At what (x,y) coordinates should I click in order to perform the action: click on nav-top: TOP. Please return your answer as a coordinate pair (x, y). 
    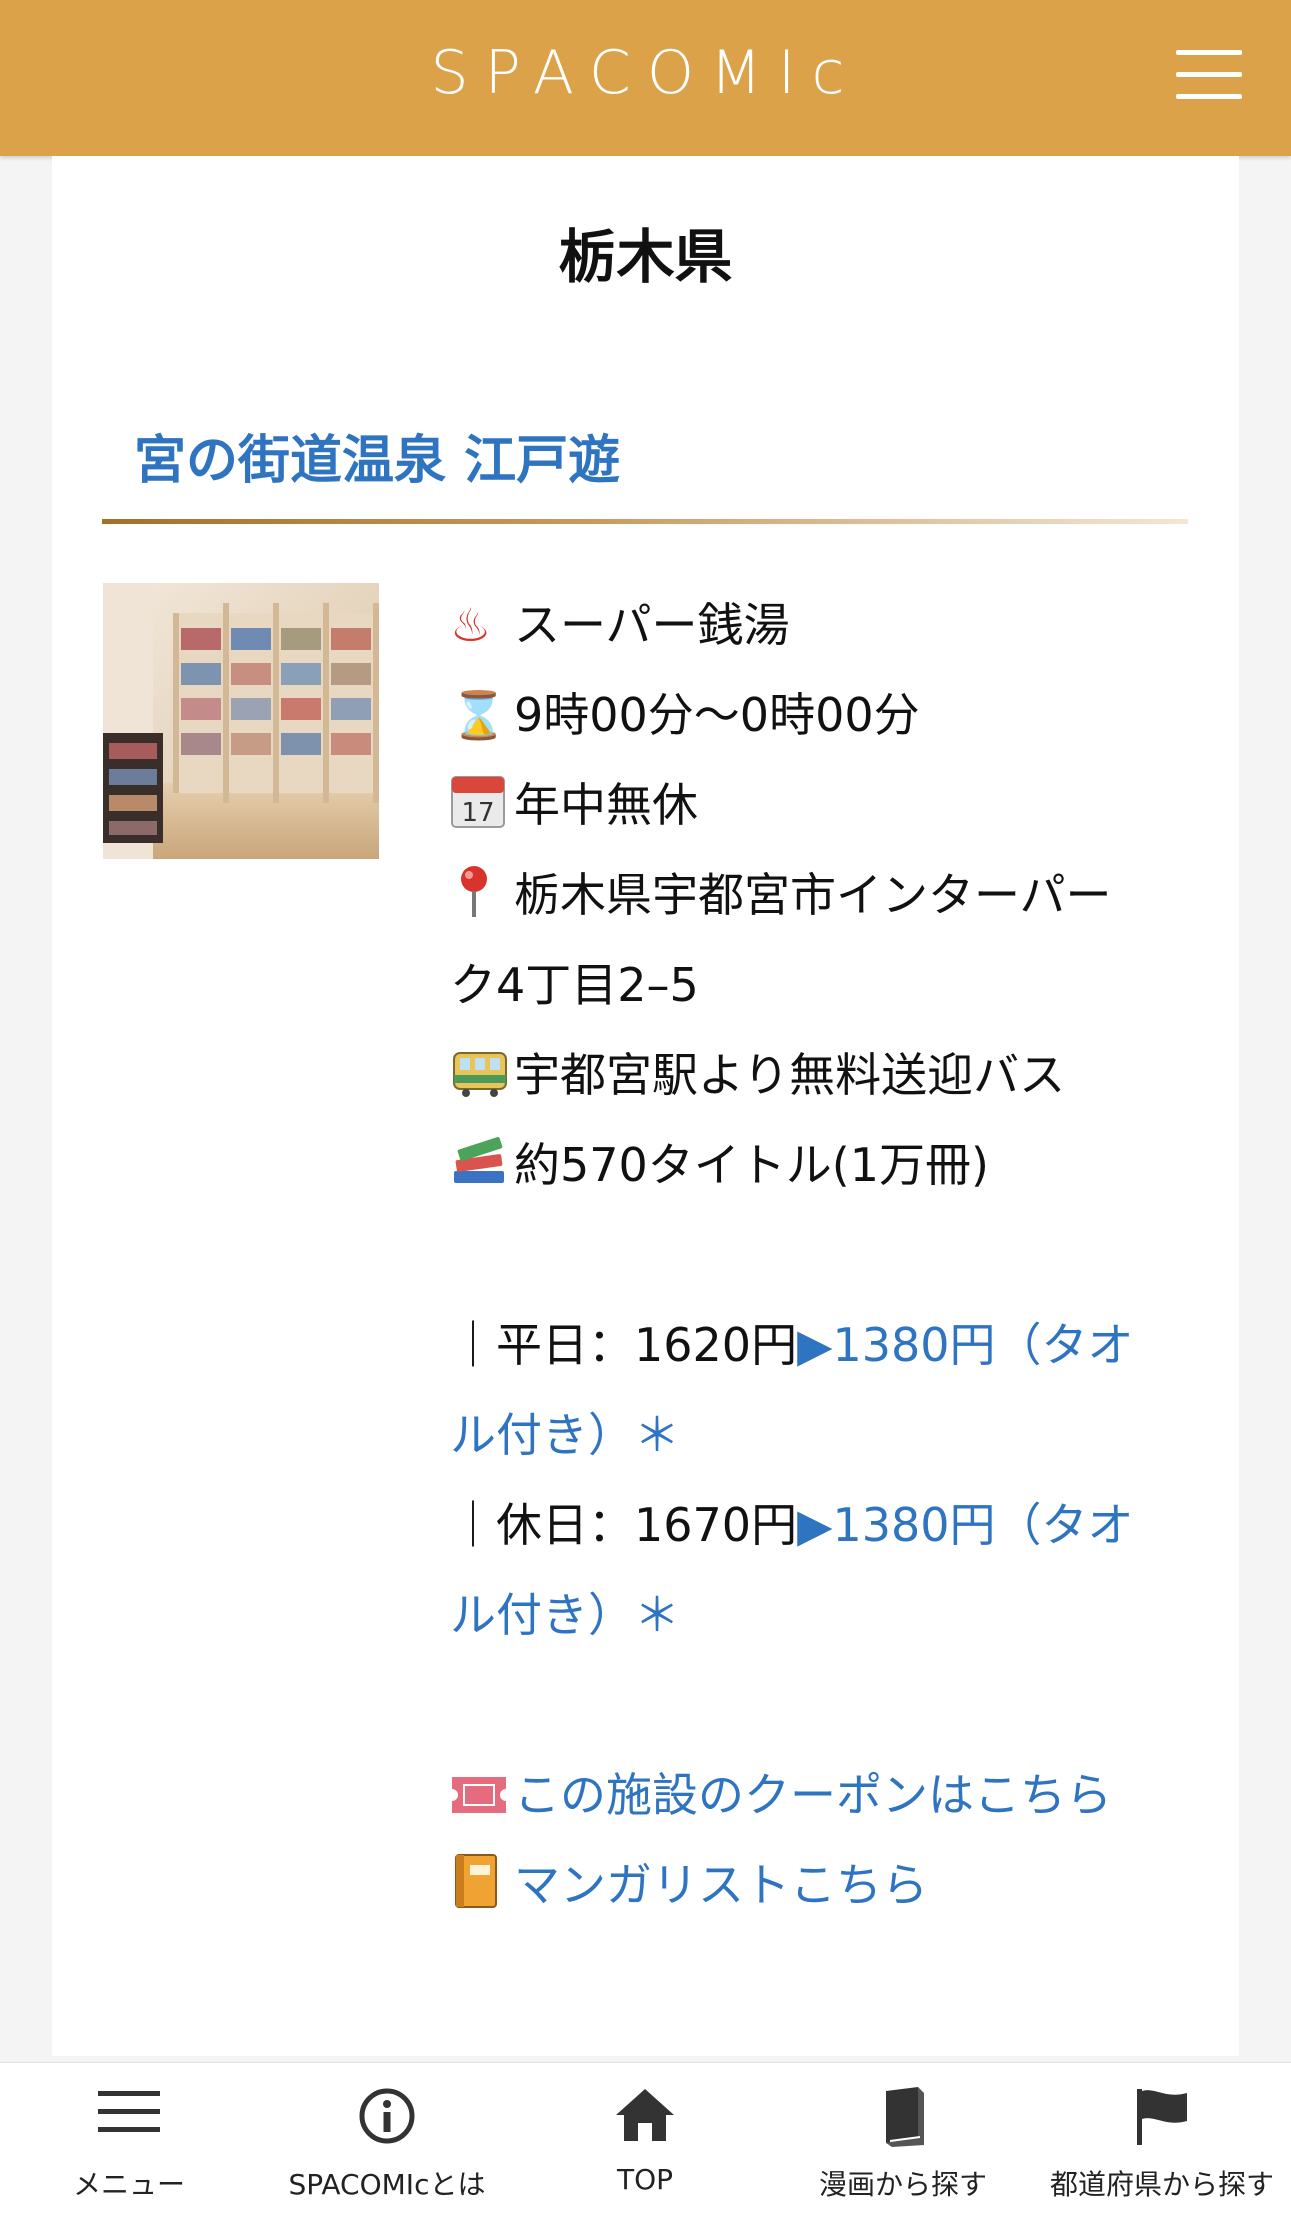
    Looking at the image, I should click on (645, 2138).